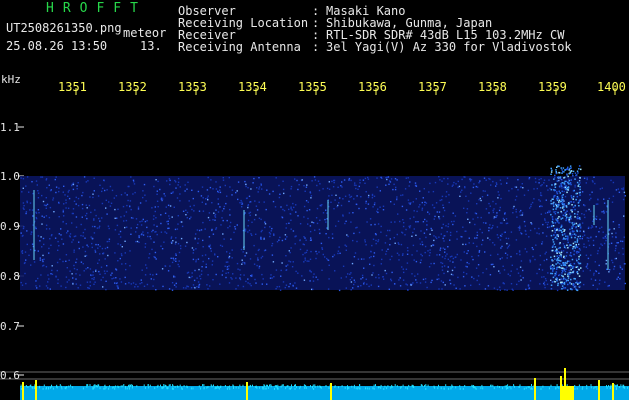  Describe the element at coordinates (10, 326) in the screenshot. I see `y-tick-label: 0.7` at that location.